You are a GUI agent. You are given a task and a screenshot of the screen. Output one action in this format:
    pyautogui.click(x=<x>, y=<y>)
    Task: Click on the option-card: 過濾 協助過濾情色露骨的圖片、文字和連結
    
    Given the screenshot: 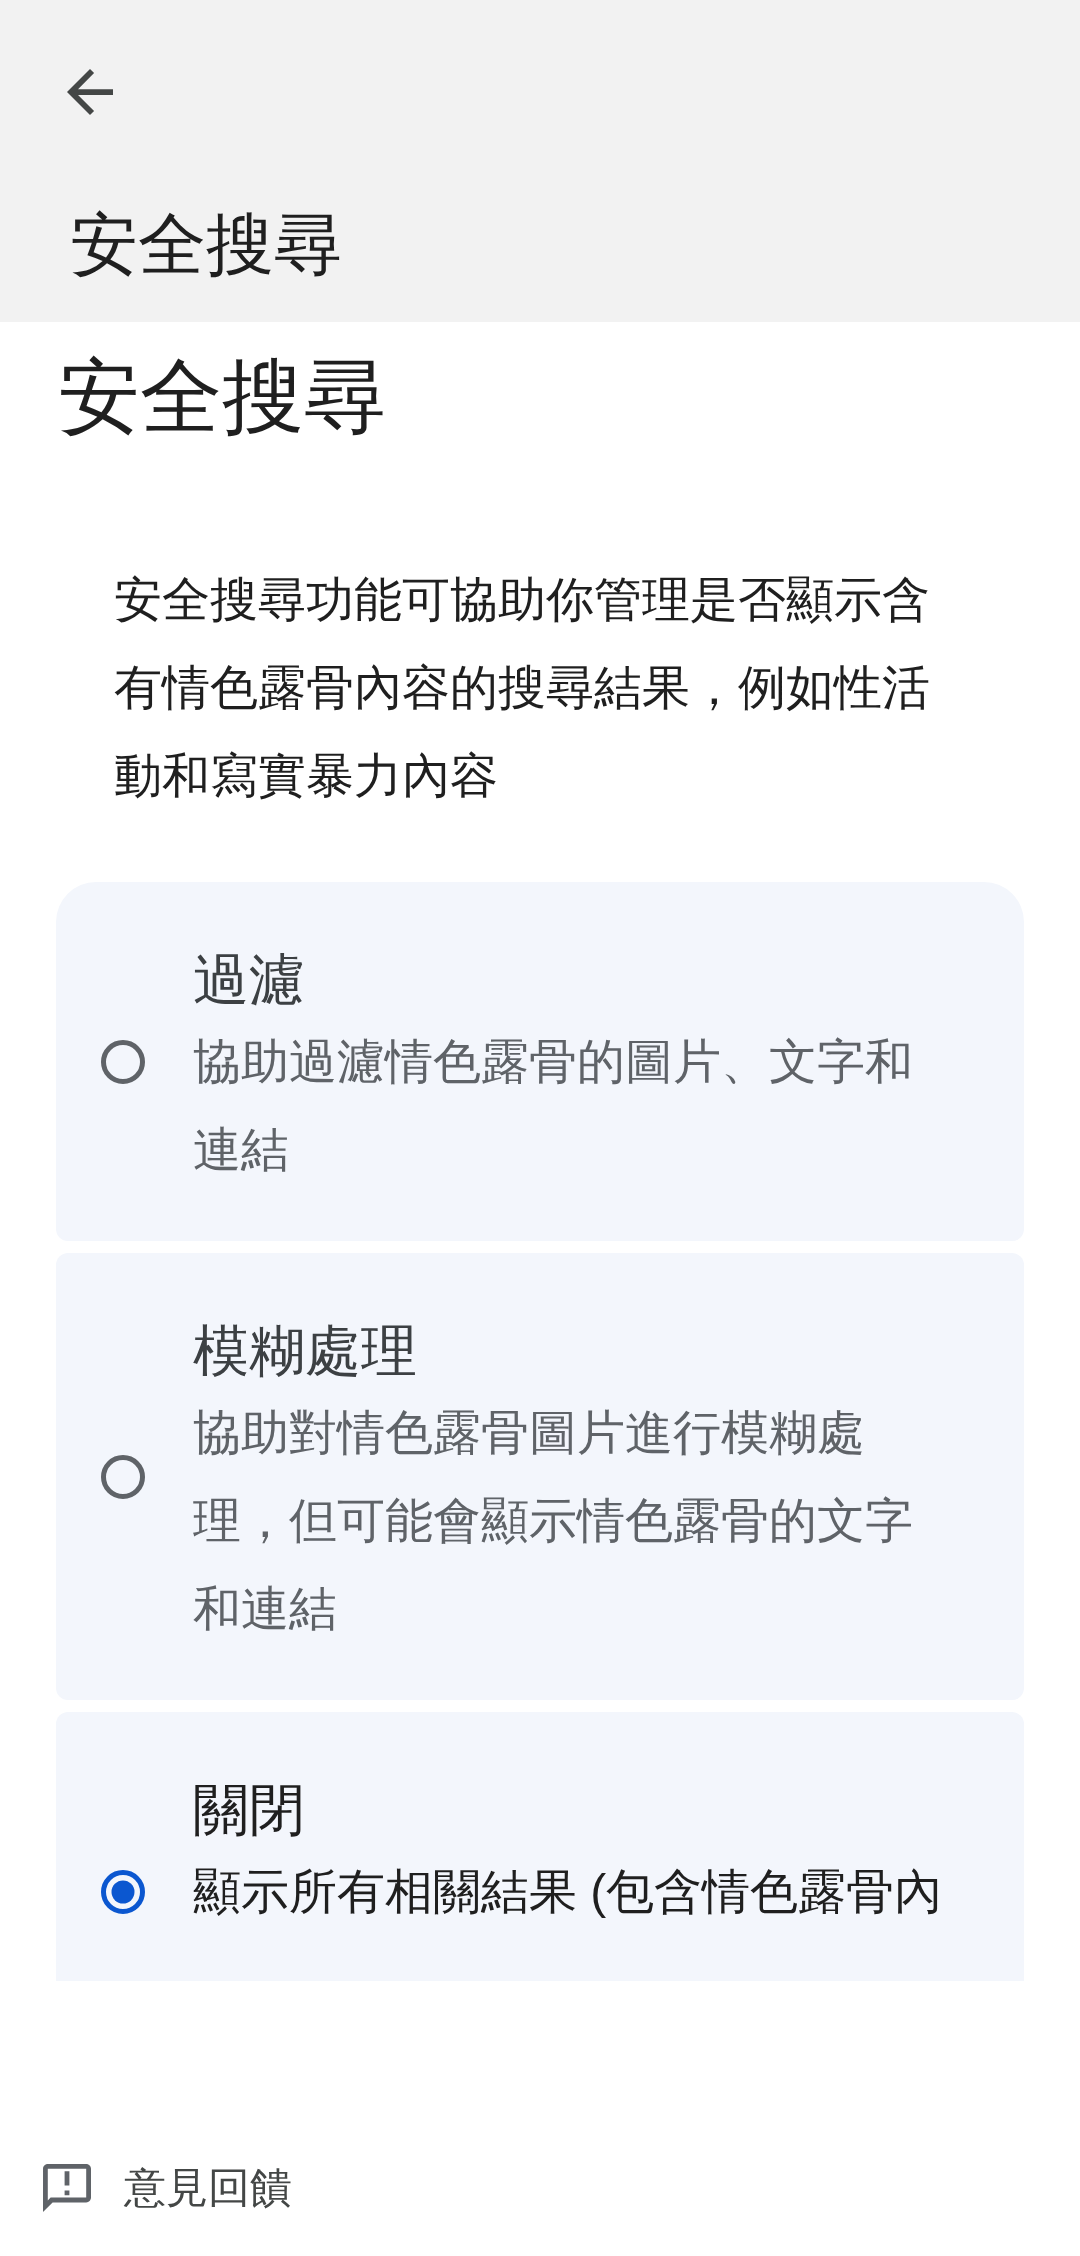 What is the action you would take?
    pyautogui.click(x=540, y=1061)
    